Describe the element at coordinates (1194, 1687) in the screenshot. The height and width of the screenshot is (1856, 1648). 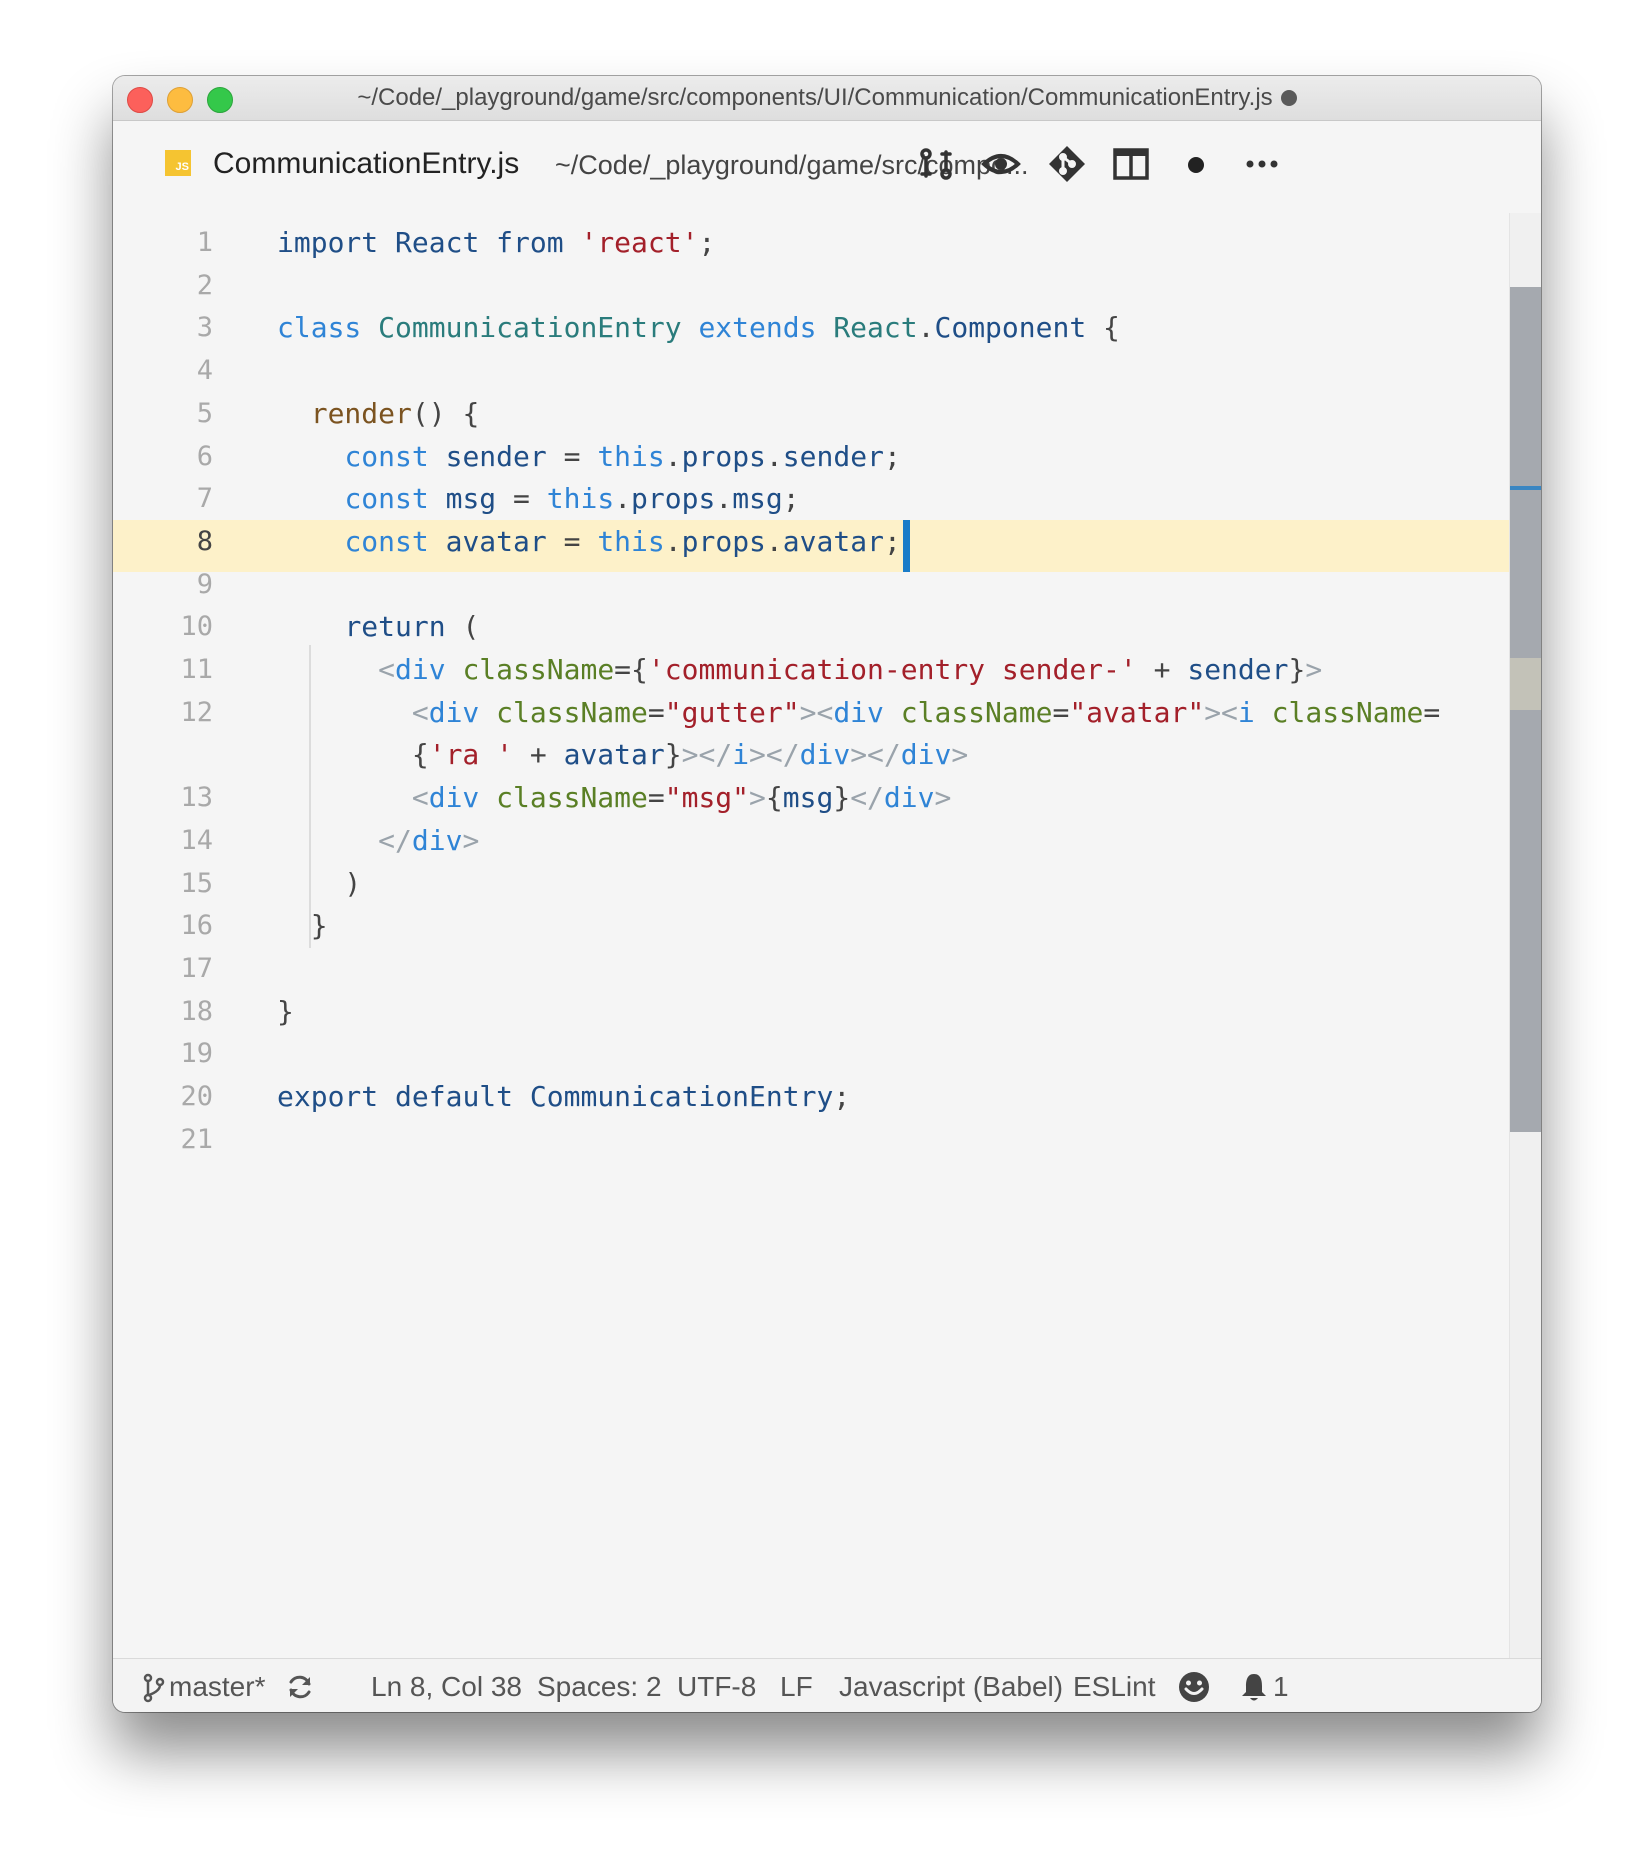
I see `feedback-smiley-icon` at that location.